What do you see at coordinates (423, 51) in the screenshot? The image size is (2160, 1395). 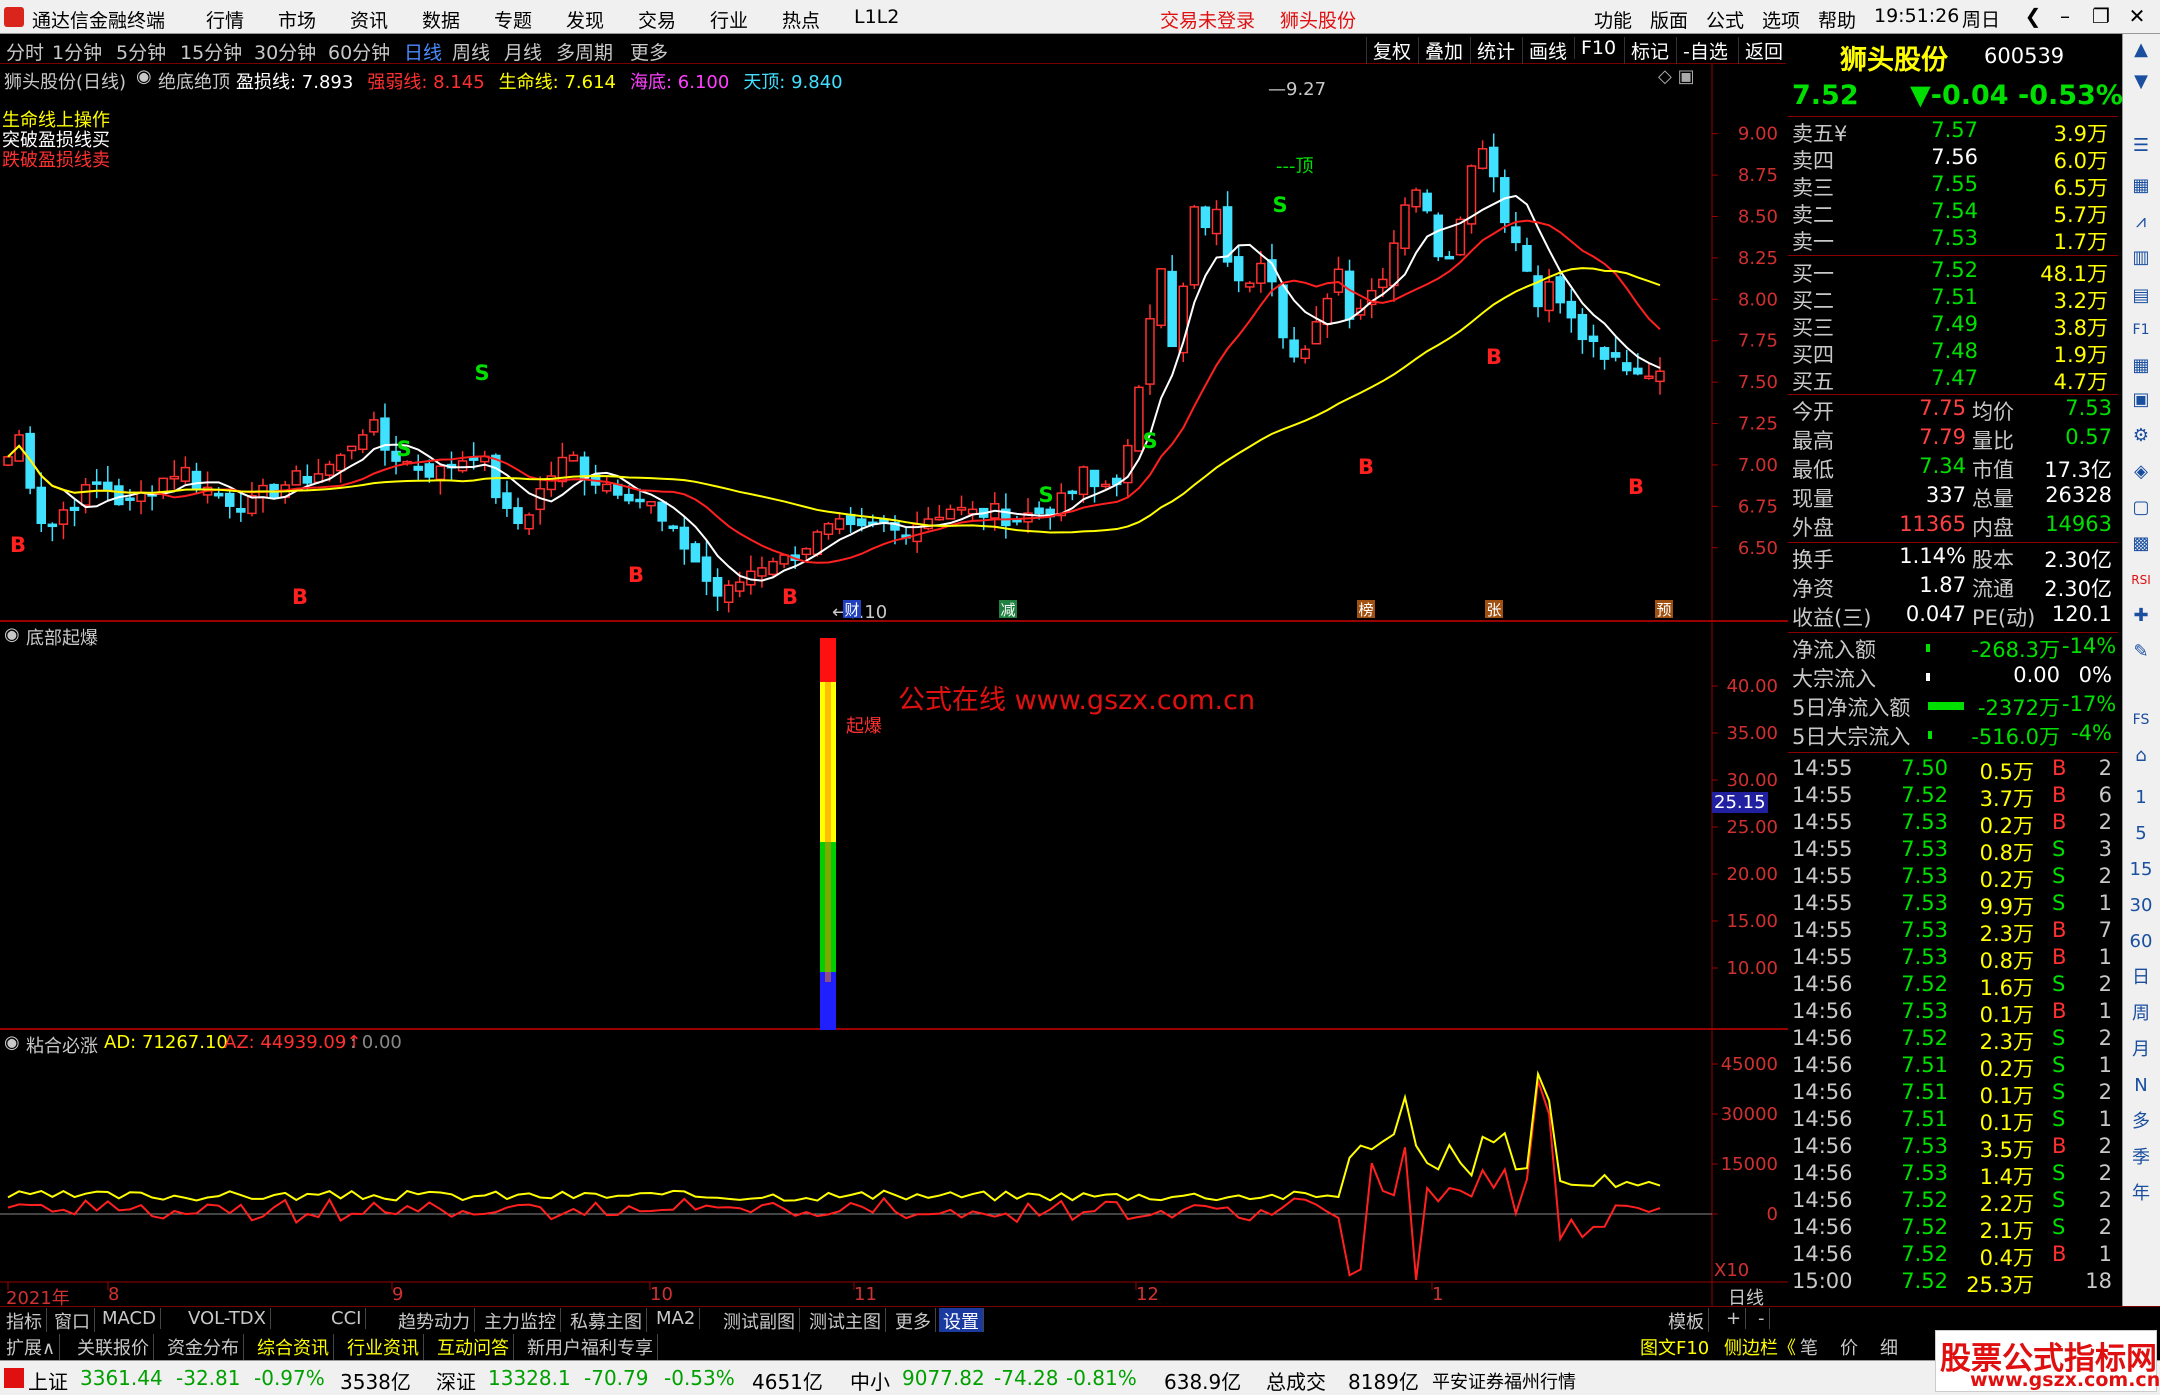 I see `period-tab-daily: 日线` at bounding box center [423, 51].